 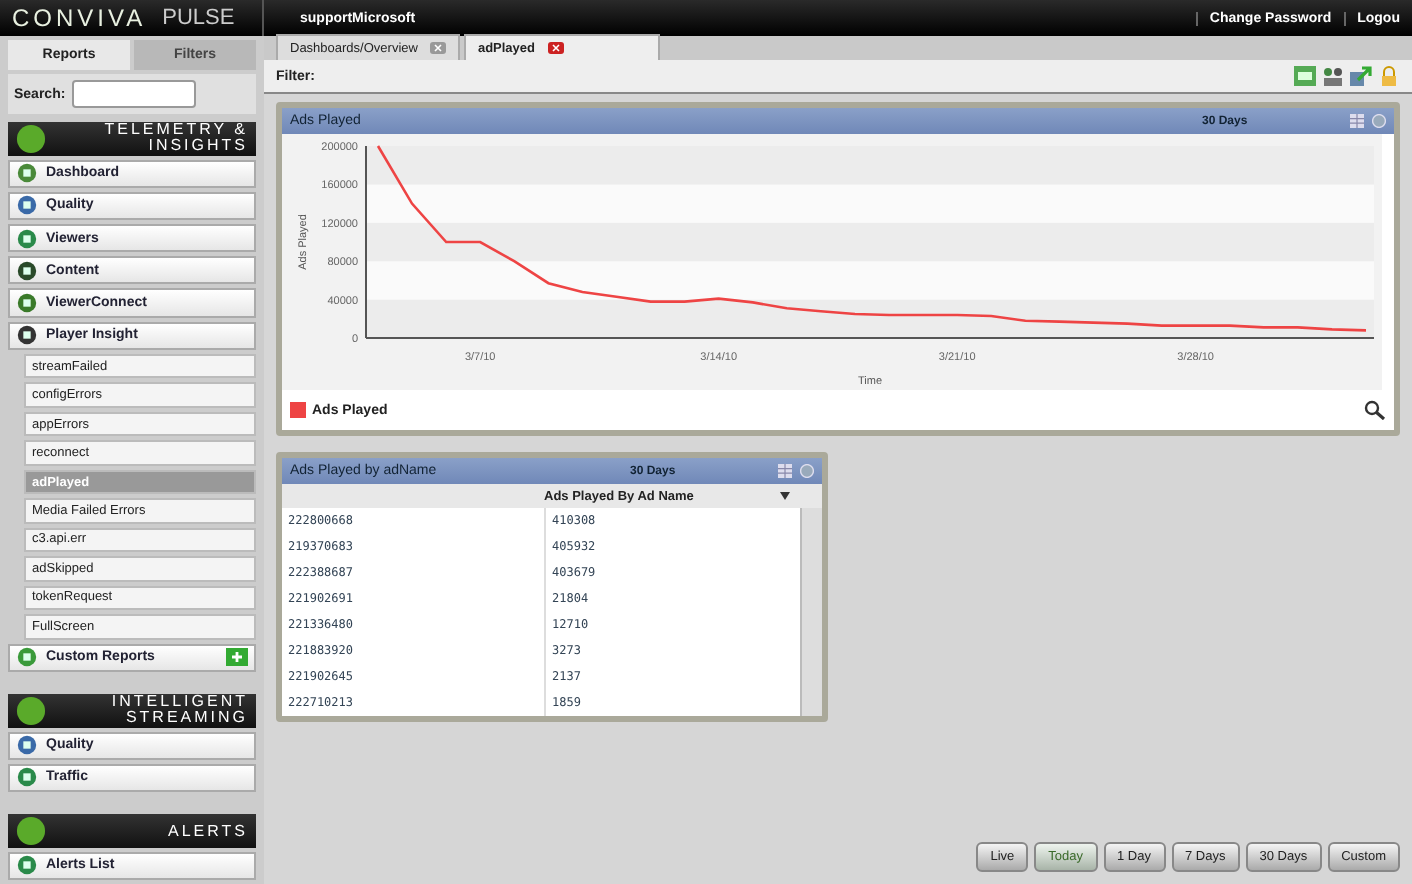 What do you see at coordinates (208, 831) in the screenshot?
I see `section-title: ALERTS` at bounding box center [208, 831].